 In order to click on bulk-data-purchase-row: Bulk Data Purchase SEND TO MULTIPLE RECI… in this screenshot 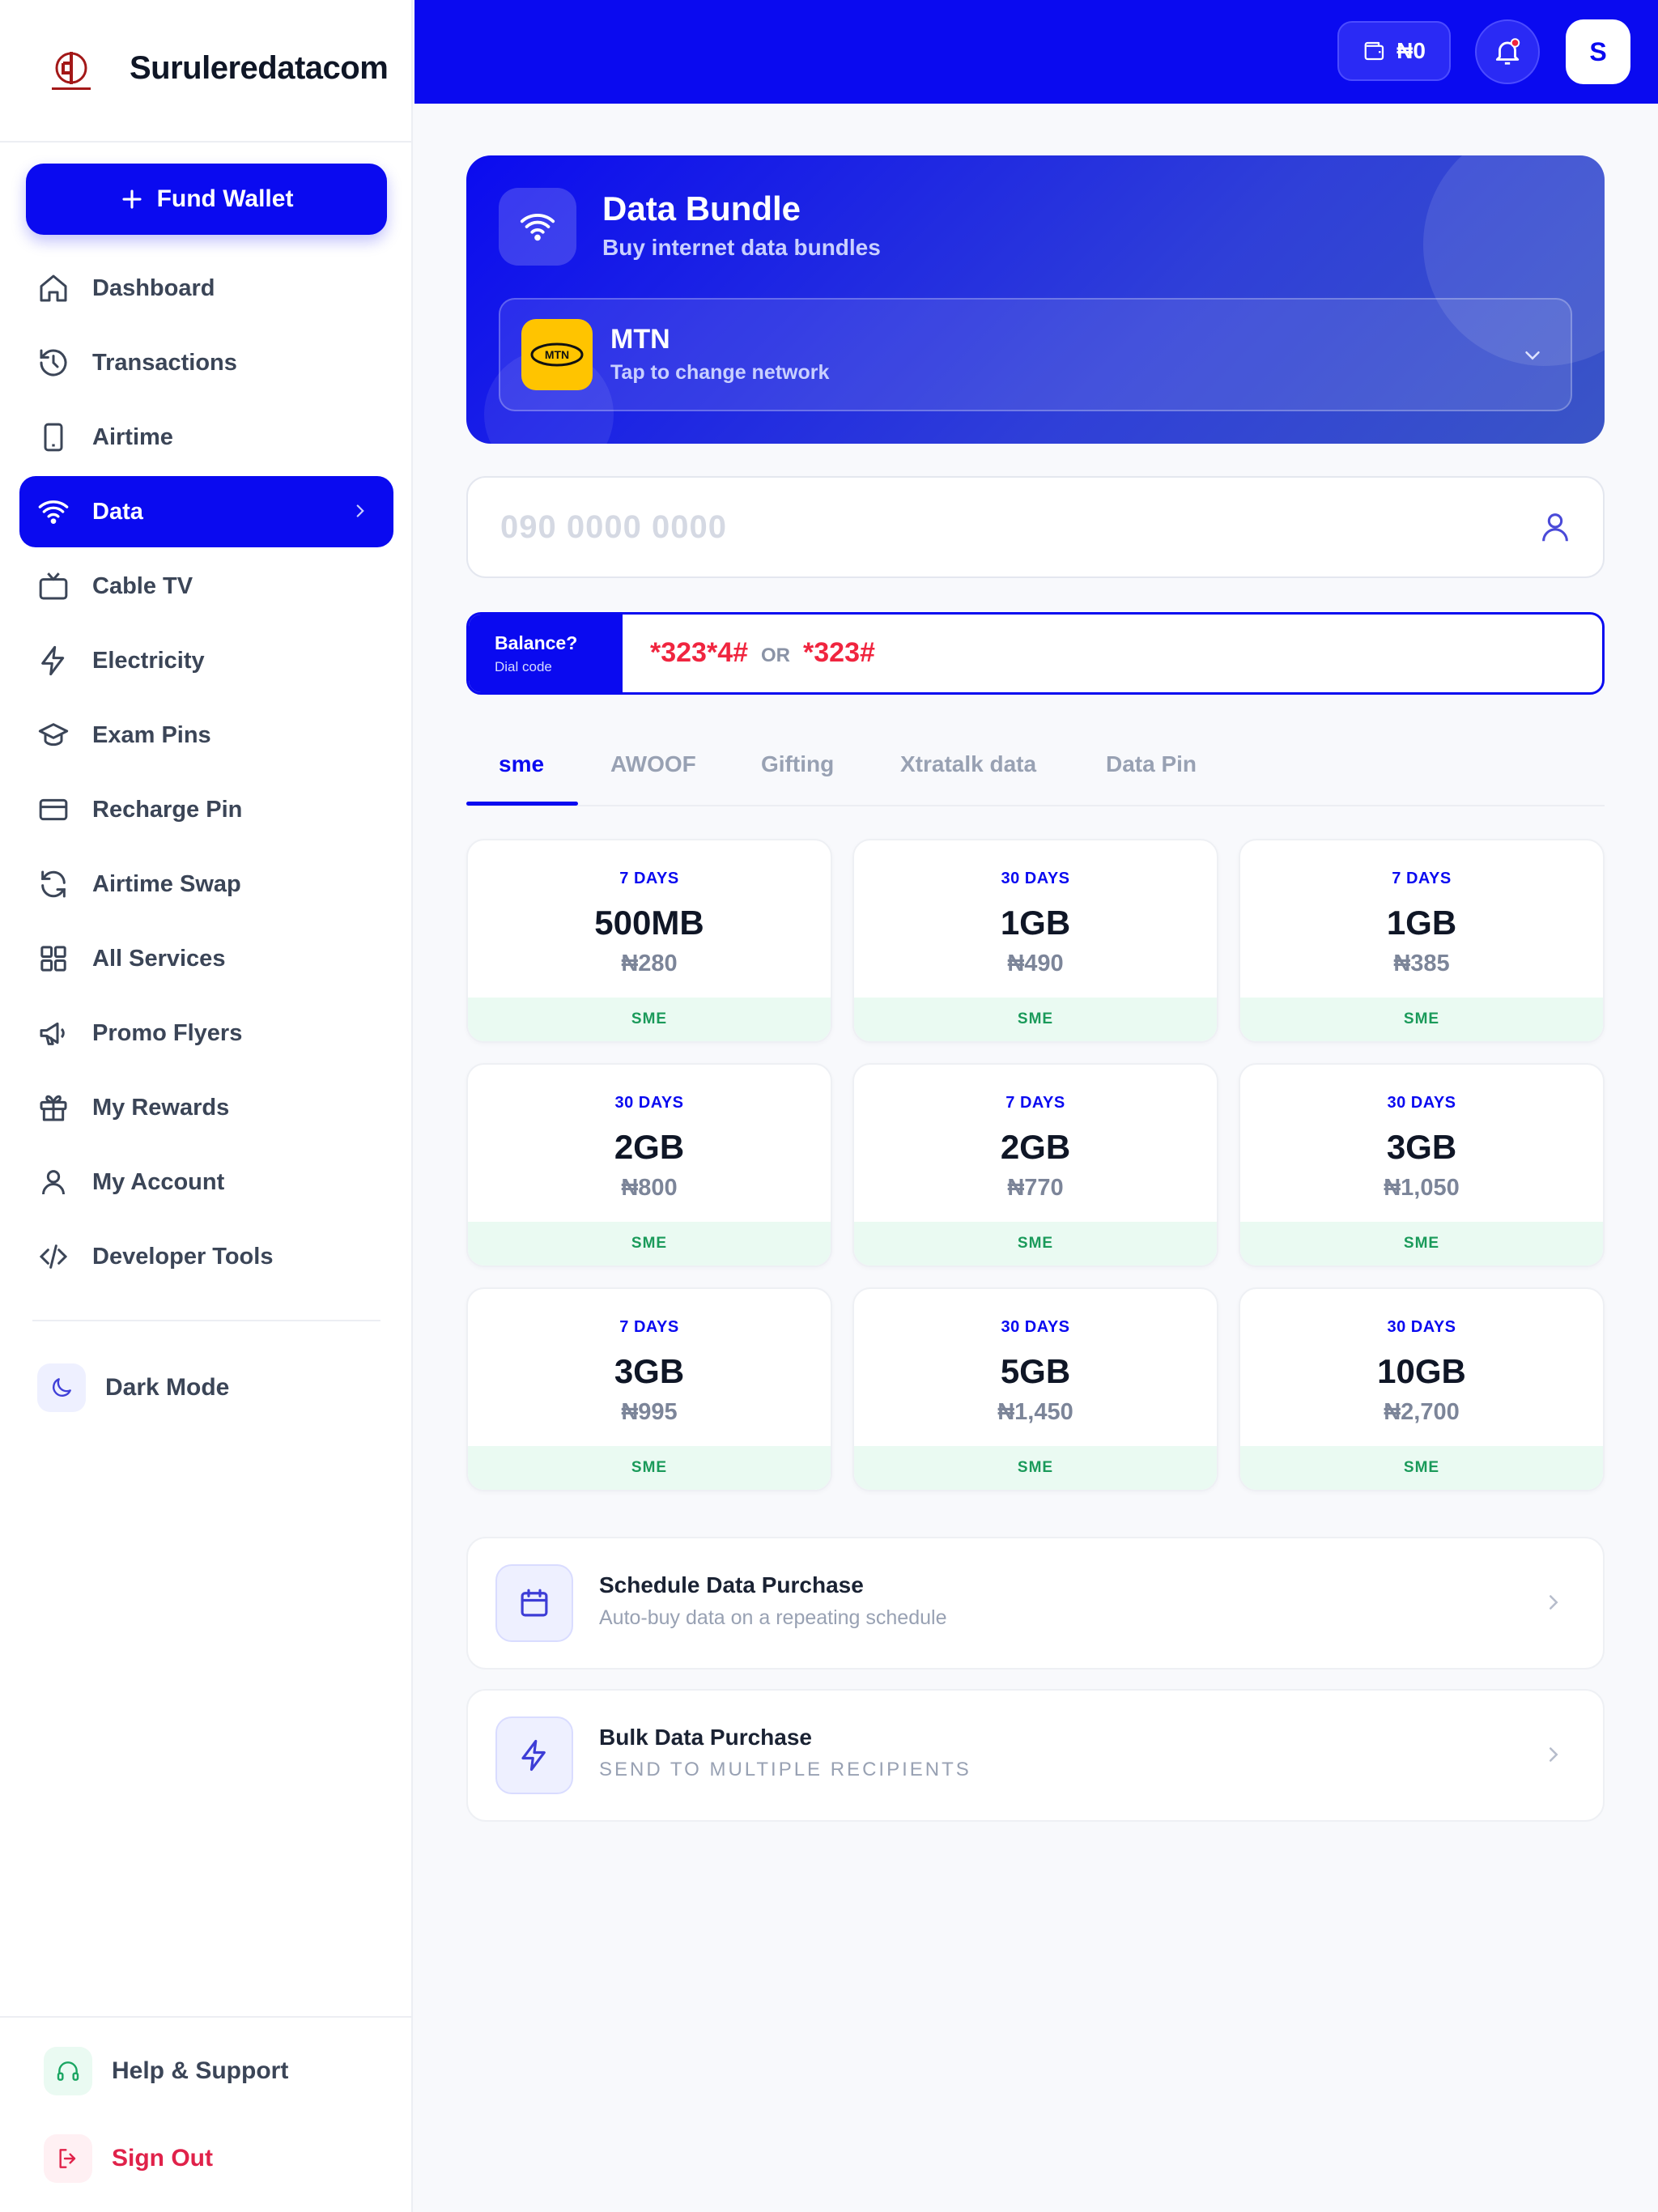, I will do `click(1035, 1756)`.